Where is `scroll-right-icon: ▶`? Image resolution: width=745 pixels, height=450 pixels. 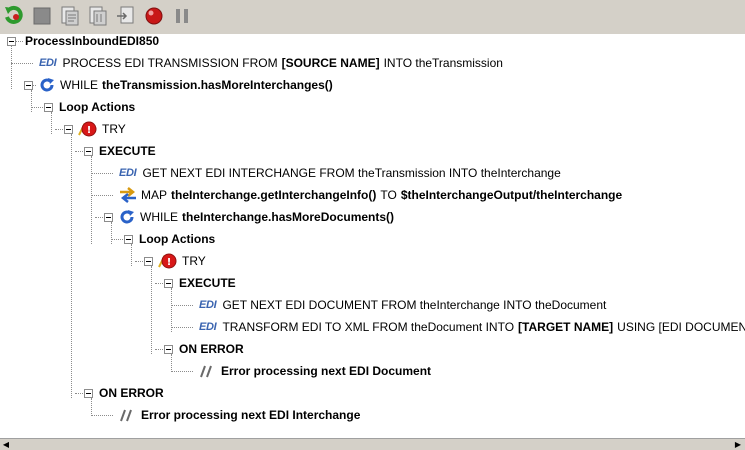 scroll-right-icon: ▶ is located at coordinates (738, 444).